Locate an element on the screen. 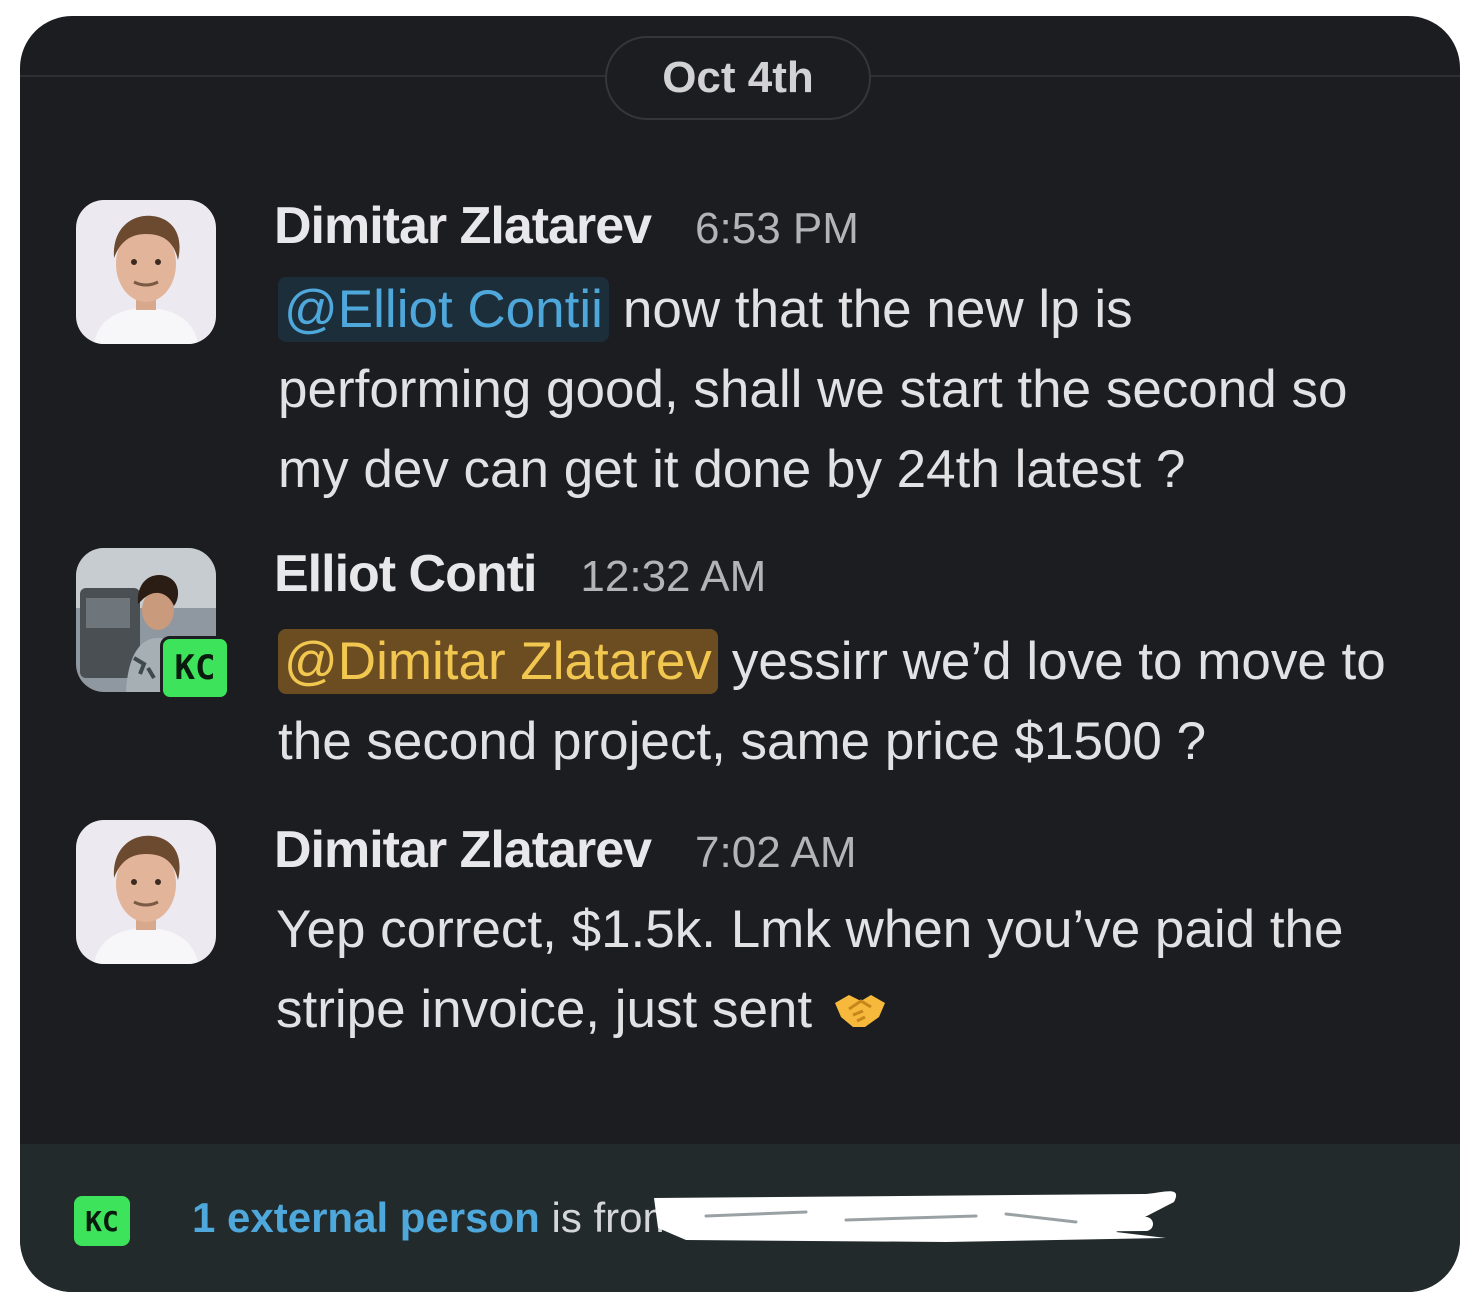 This screenshot has height=1308, width=1473. message-timestamp: 12:32 AM is located at coordinates (673, 577).